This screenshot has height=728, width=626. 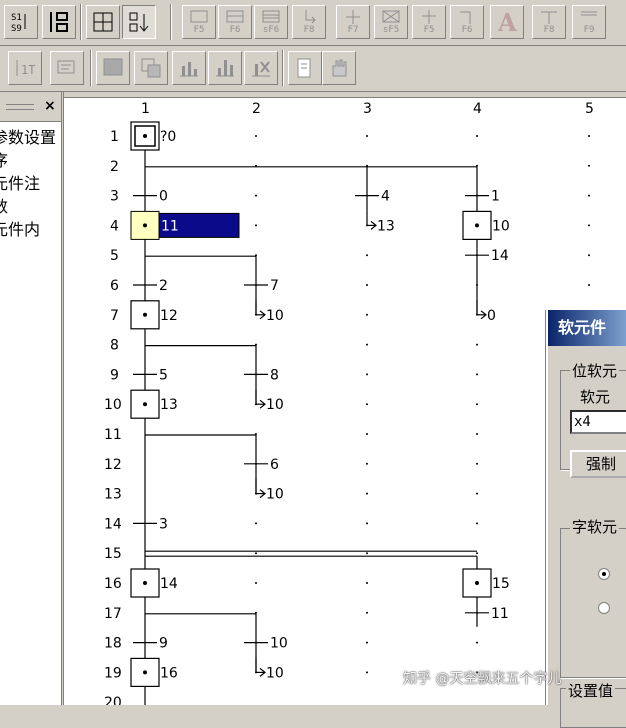 I want to click on hand-button, so click(x=339, y=68).